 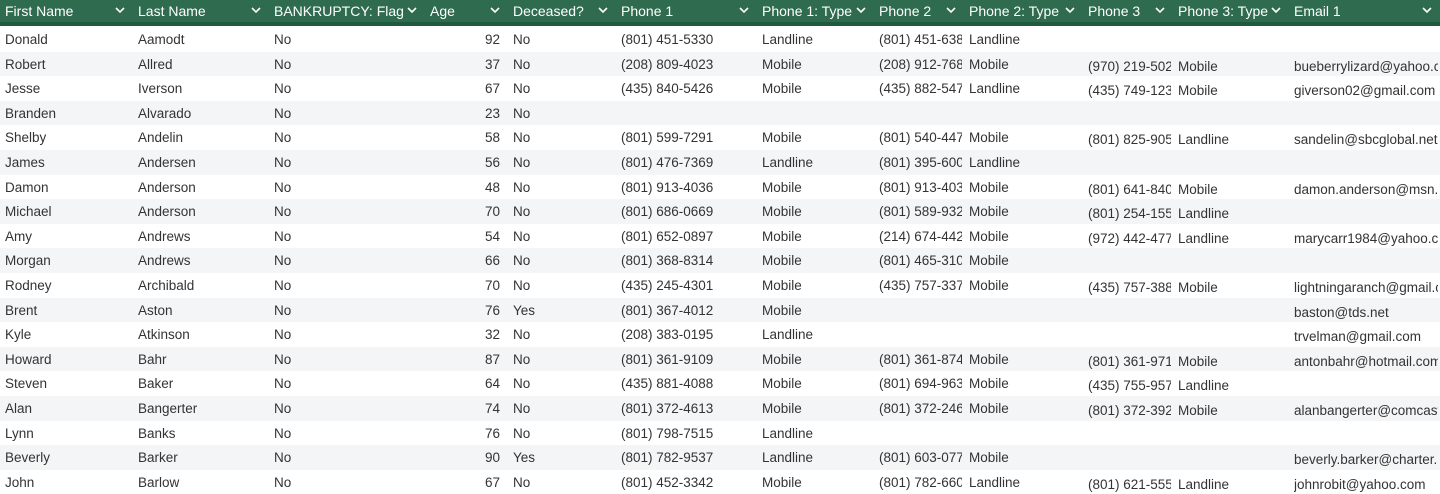 I want to click on cell-first-name: Jesse, so click(x=68, y=88).